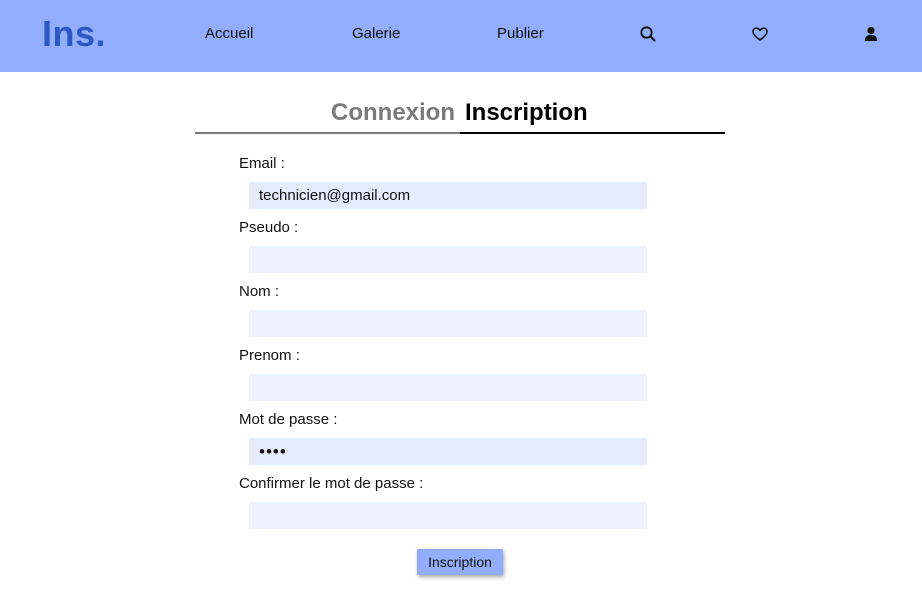 The width and height of the screenshot is (922, 615). Describe the element at coordinates (393, 113) in the screenshot. I see `tab-connexion: Connexion` at that location.